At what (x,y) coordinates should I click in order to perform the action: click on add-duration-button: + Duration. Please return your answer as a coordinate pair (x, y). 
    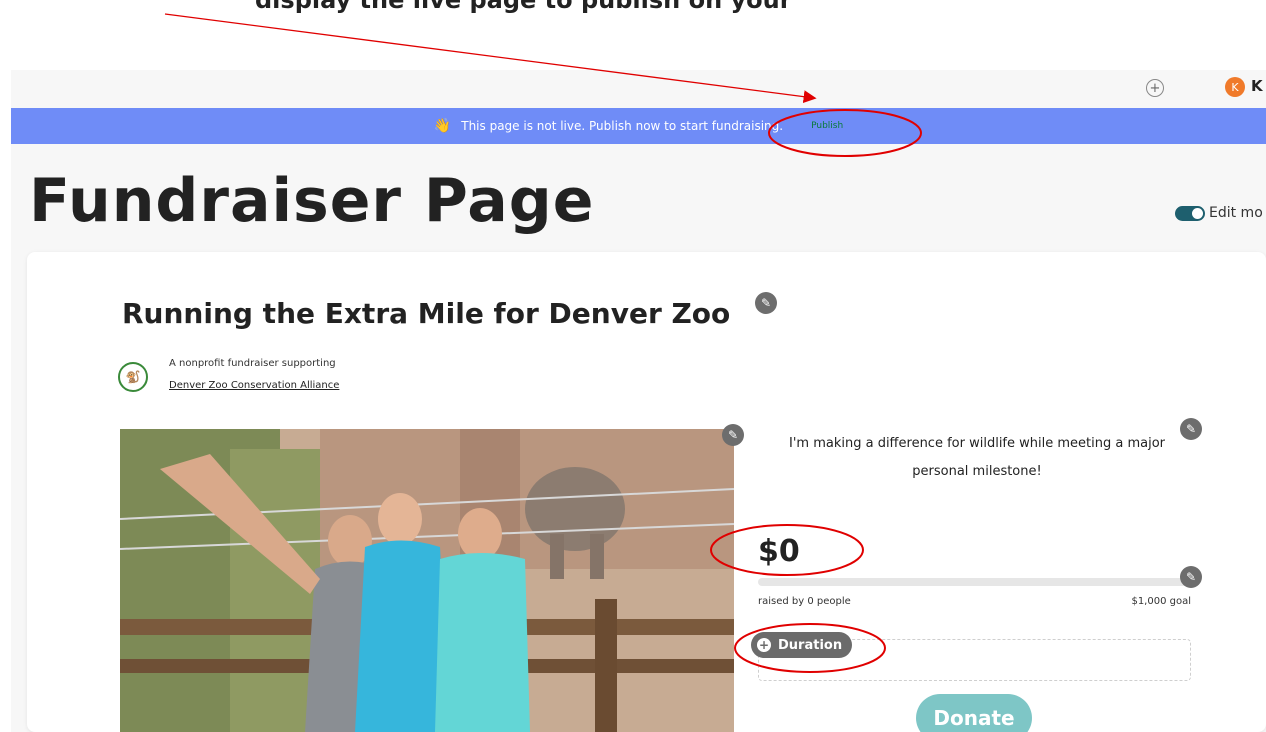
    Looking at the image, I should click on (802, 645).